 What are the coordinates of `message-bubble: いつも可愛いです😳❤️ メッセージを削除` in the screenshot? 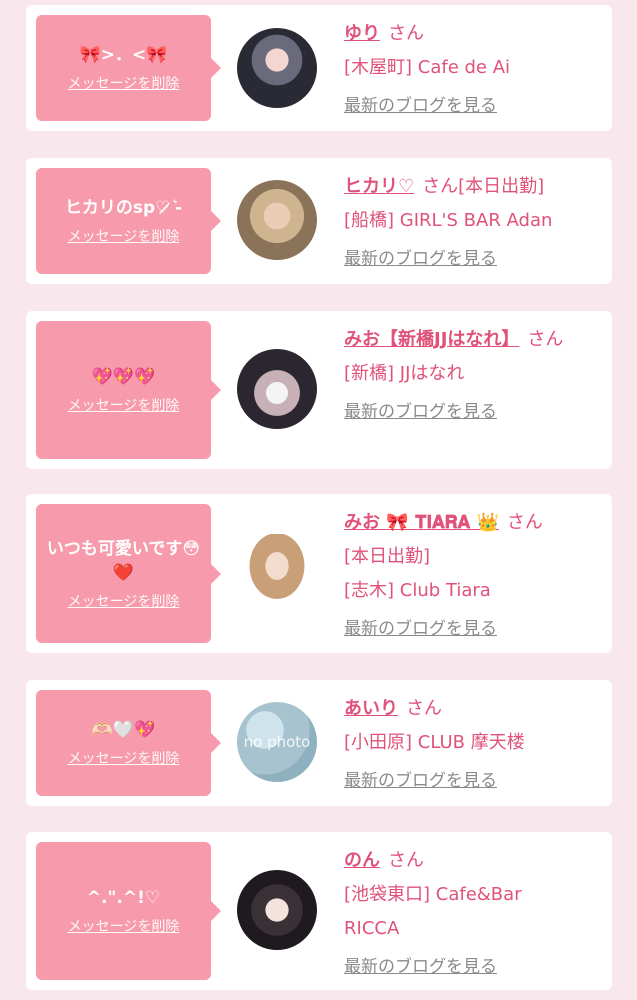 It's located at (128, 573).